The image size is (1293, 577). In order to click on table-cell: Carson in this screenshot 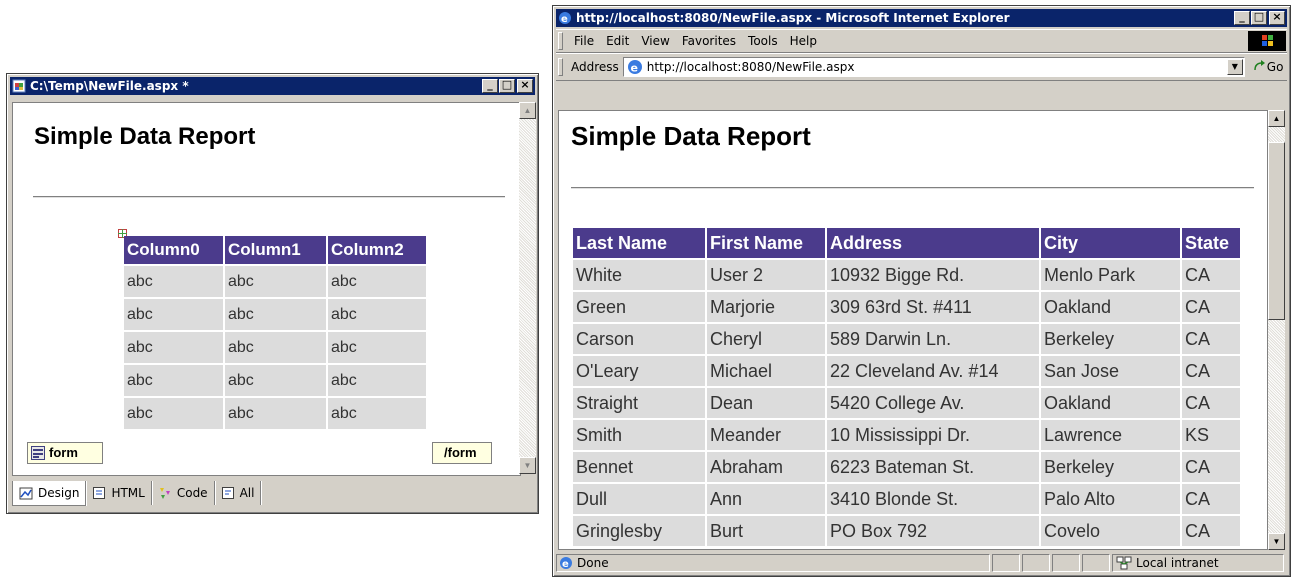, I will do `click(639, 339)`.